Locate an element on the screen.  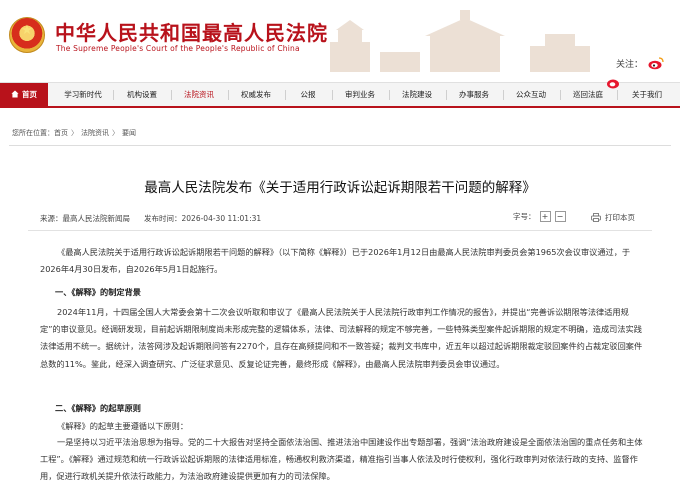
nav-label: 首页 is located at coordinates (29, 94).